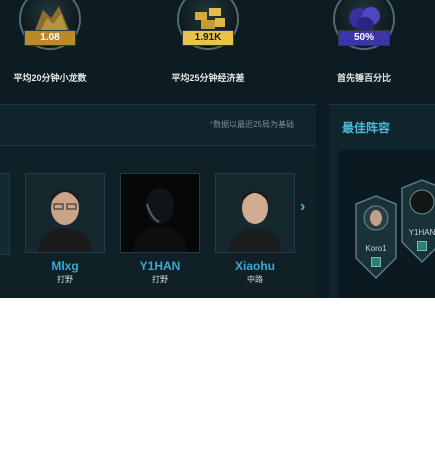  What do you see at coordinates (208, 78) in the screenshot?
I see `stat-label: 平均25分钟经济差` at bounding box center [208, 78].